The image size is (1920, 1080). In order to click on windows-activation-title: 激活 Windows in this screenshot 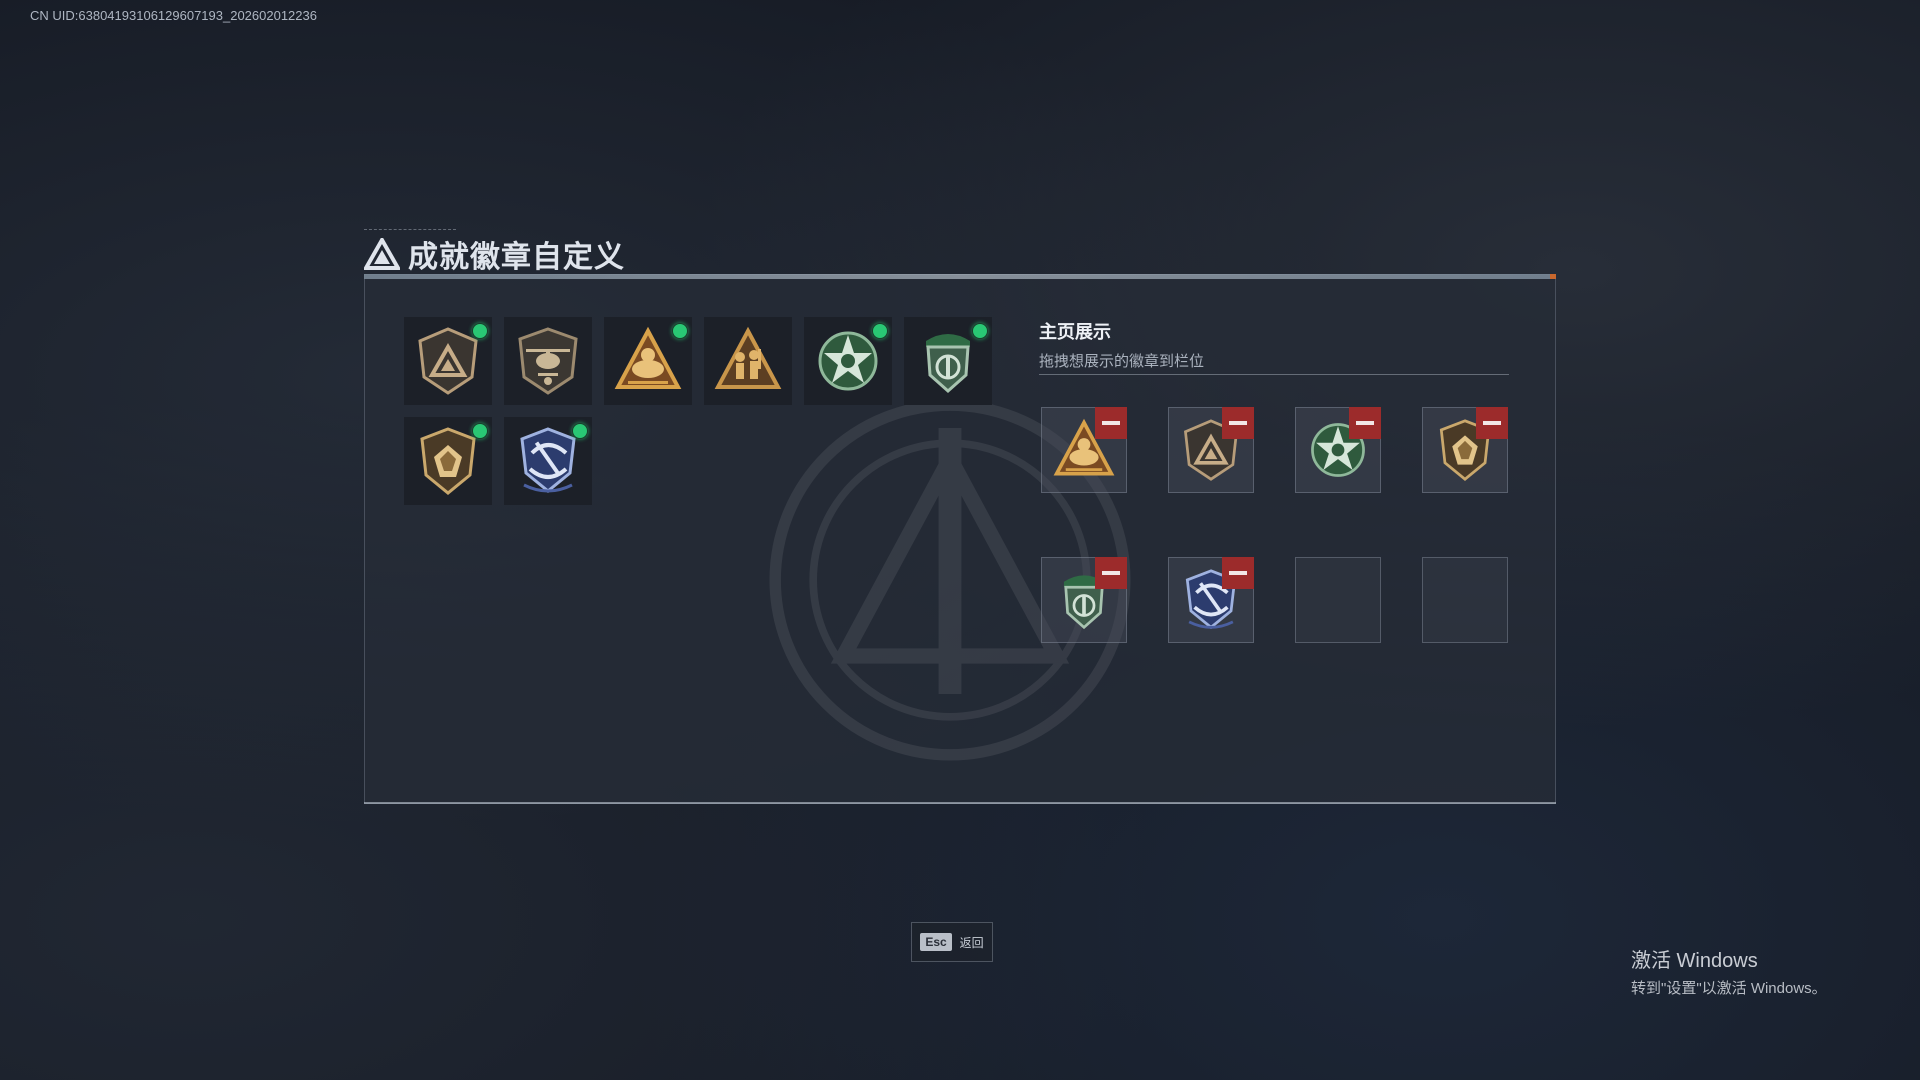, I will do `click(1694, 961)`.